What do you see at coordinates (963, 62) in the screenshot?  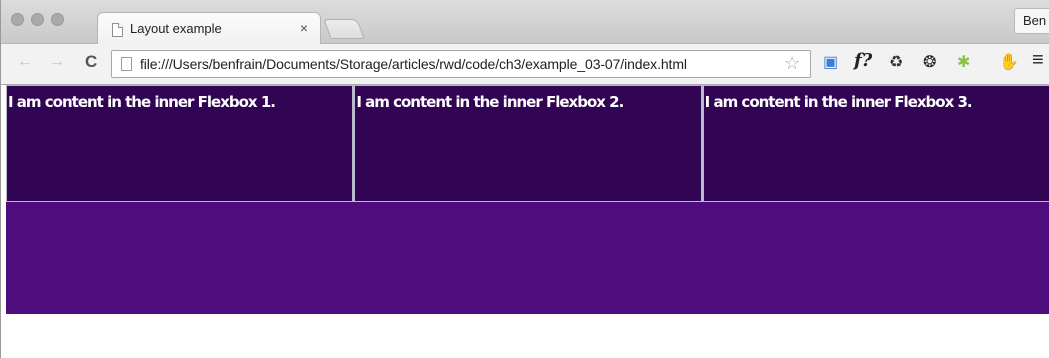 I see `android-icon: ✱` at bounding box center [963, 62].